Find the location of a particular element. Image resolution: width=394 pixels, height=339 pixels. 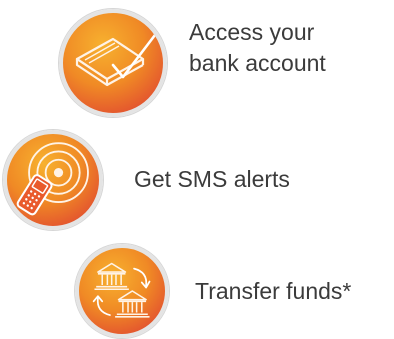

feature-label-line-1: Get SMS alerts is located at coordinates (212, 179).